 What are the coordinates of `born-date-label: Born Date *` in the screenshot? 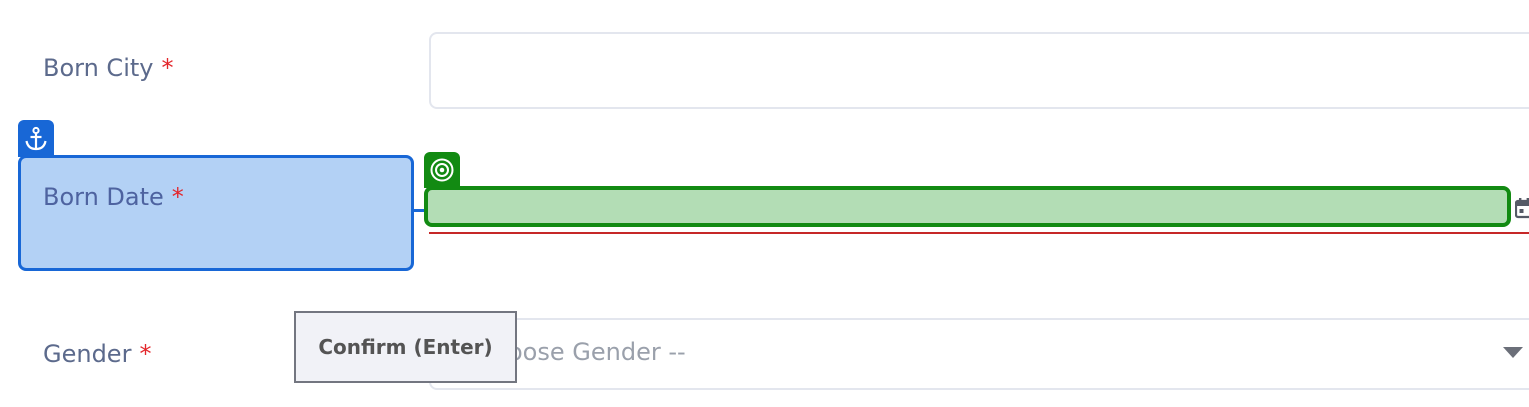 It's located at (113, 197).